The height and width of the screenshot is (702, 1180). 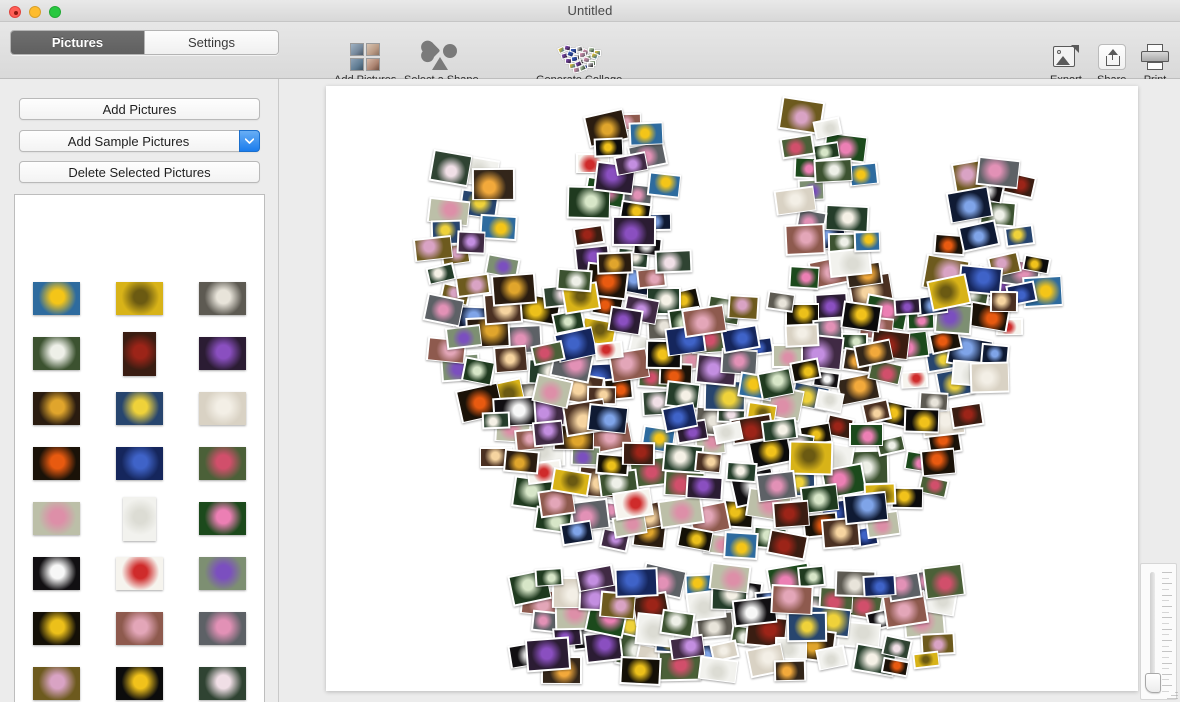 What do you see at coordinates (139, 298) in the screenshot?
I see `thumbnail-black-eyed-susans` at bounding box center [139, 298].